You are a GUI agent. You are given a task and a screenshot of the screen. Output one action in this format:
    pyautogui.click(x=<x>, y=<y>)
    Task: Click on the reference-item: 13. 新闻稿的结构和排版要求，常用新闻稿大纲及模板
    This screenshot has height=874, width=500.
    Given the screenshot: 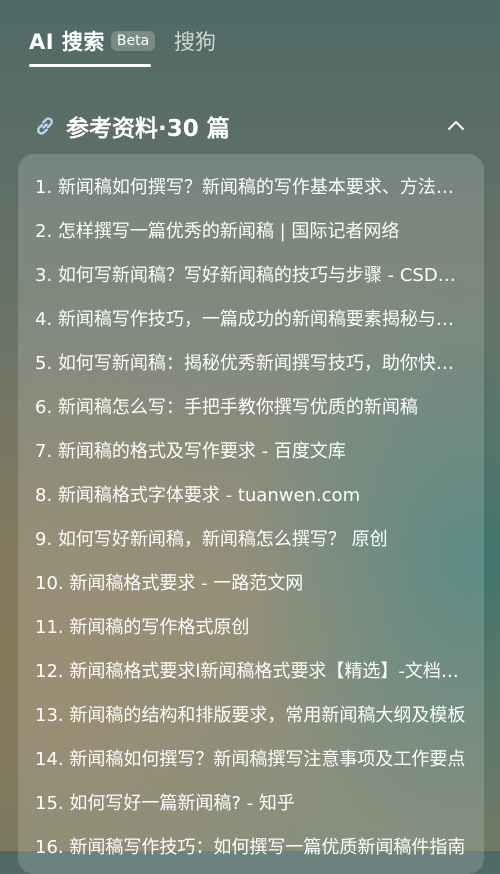 What is the action you would take?
    pyautogui.click(x=251, y=716)
    